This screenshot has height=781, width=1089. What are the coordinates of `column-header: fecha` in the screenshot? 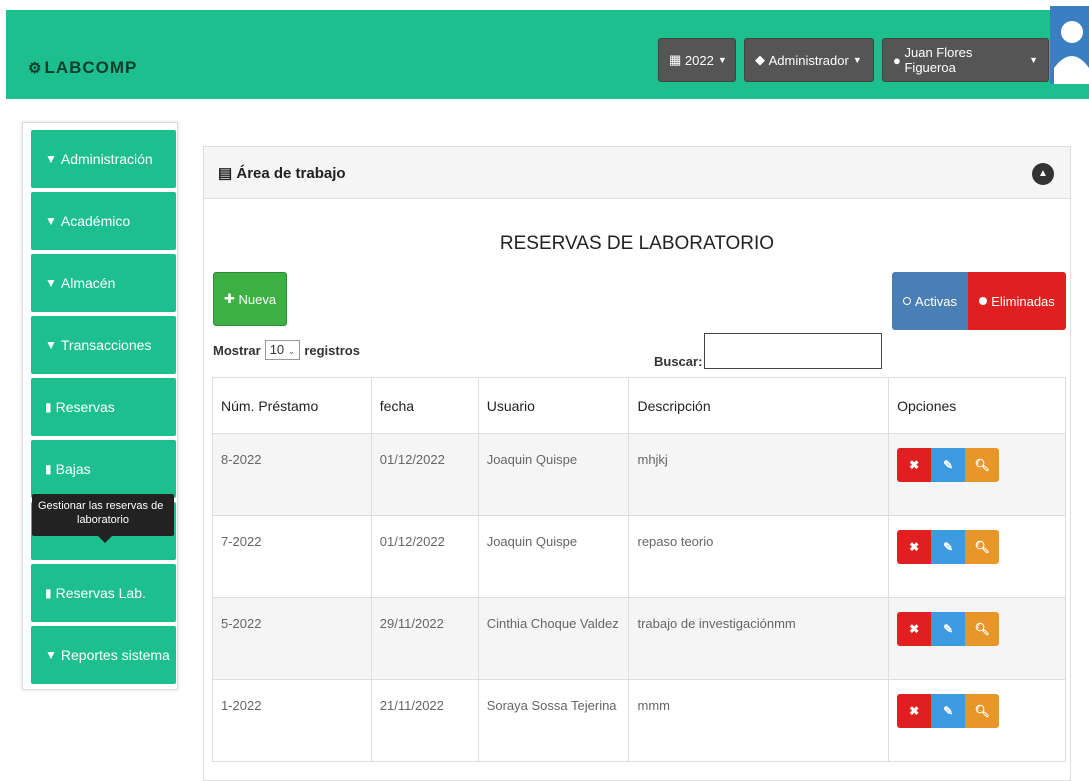 It's located at (424, 405).